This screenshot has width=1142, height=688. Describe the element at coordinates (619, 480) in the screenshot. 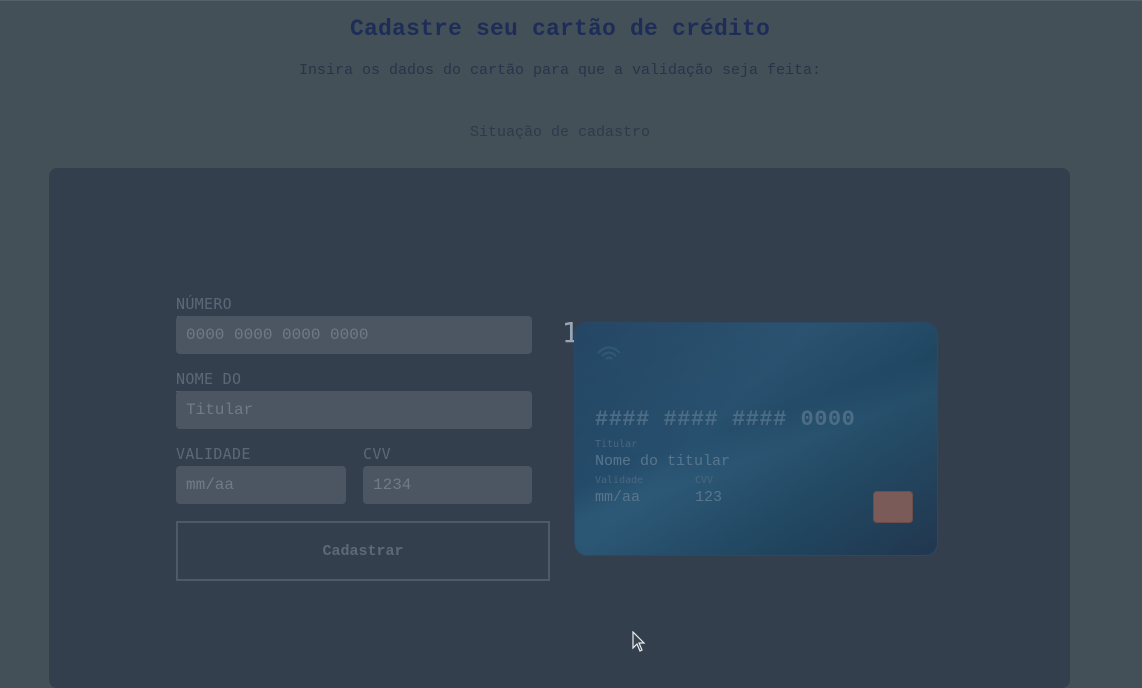

I see `card-expiry-caption: Validade` at that location.